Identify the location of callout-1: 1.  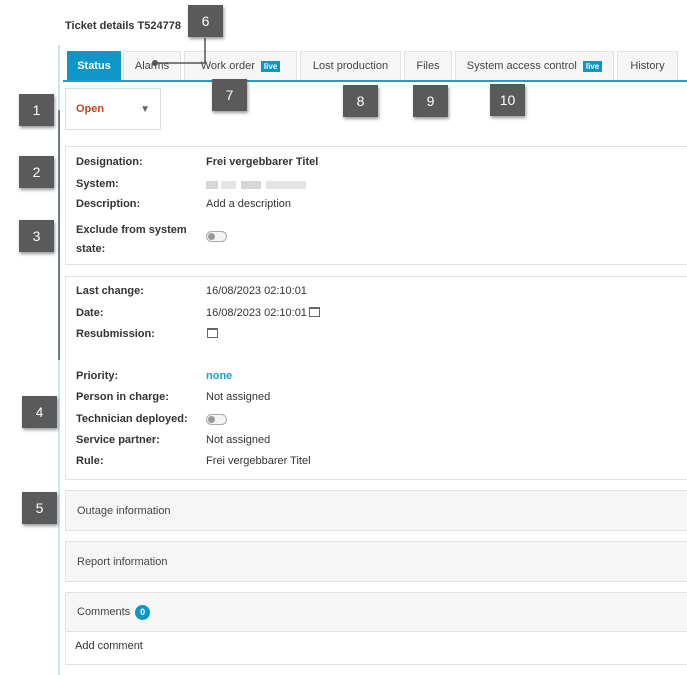
(36, 110).